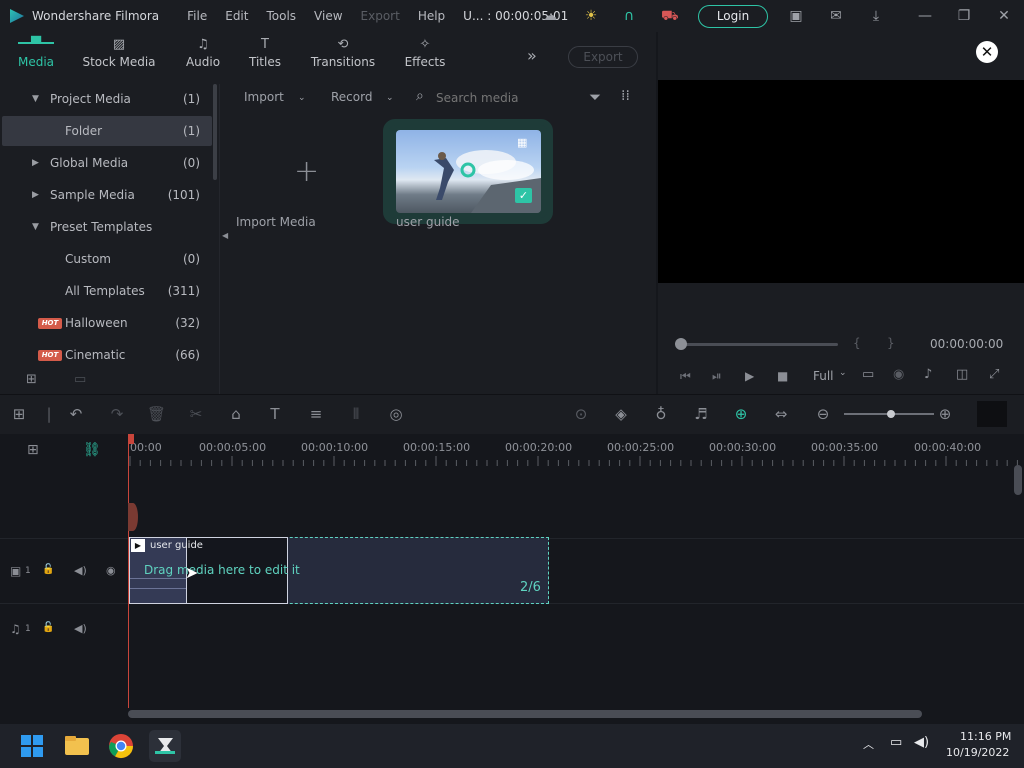 Image resolution: width=1024 pixels, height=768 pixels. I want to click on timeline-horizontal-scrollbar, so click(525, 714).